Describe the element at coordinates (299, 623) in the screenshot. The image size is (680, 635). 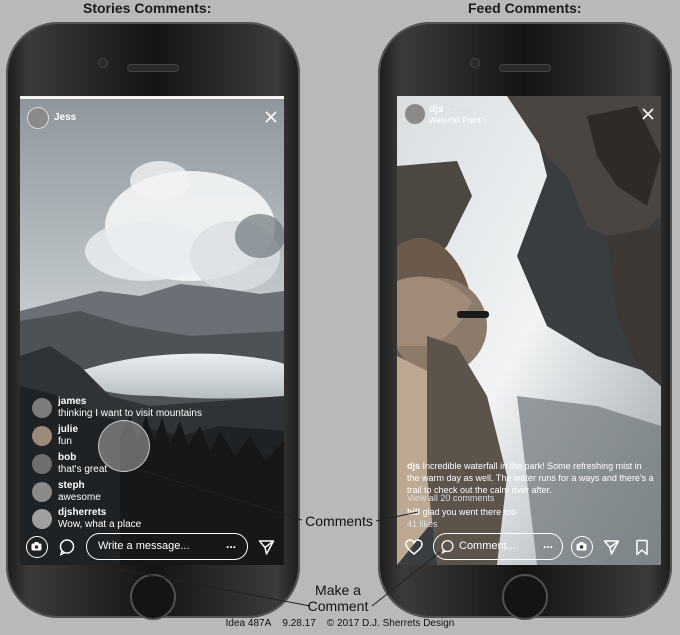
I see `footer-date: 9.28.17` at that location.